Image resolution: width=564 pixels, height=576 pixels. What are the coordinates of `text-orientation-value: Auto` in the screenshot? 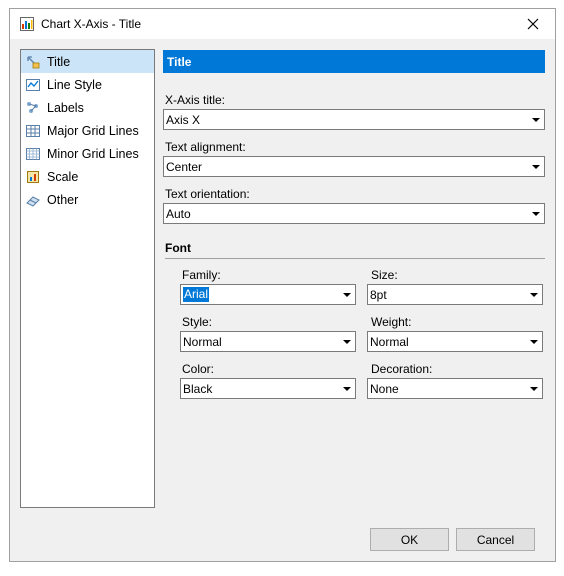 It's located at (178, 214).